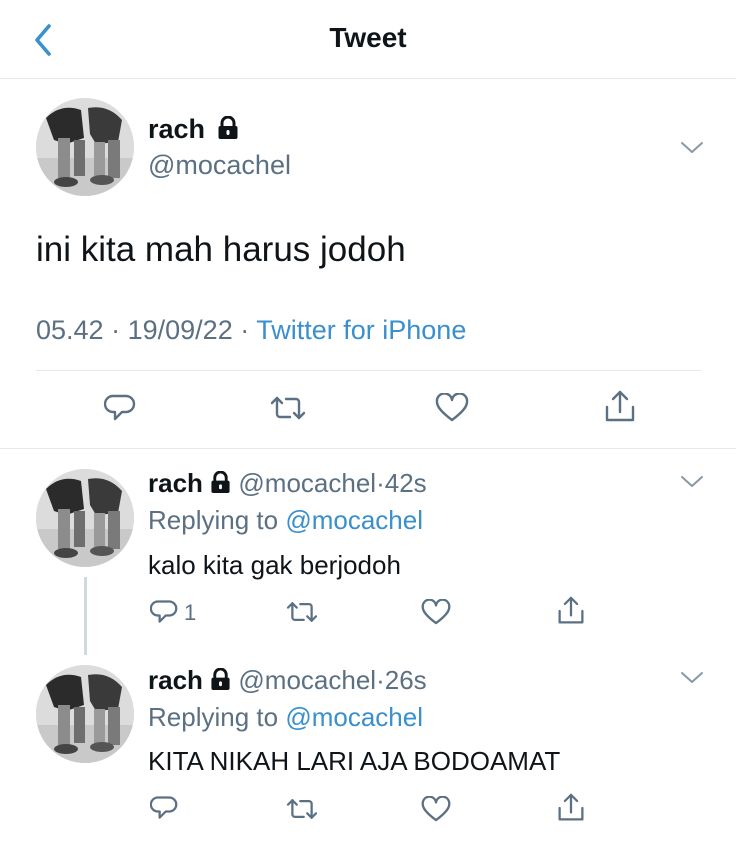 The width and height of the screenshot is (736, 842). Describe the element at coordinates (405, 483) in the screenshot. I see `reply-age: 42s` at that location.